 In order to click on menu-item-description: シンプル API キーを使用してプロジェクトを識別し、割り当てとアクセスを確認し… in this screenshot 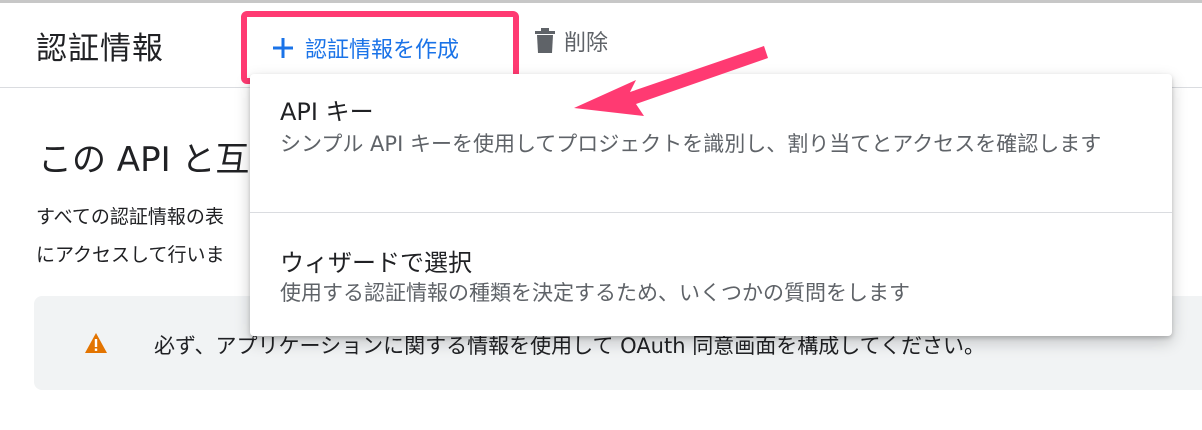, I will do `click(691, 144)`.